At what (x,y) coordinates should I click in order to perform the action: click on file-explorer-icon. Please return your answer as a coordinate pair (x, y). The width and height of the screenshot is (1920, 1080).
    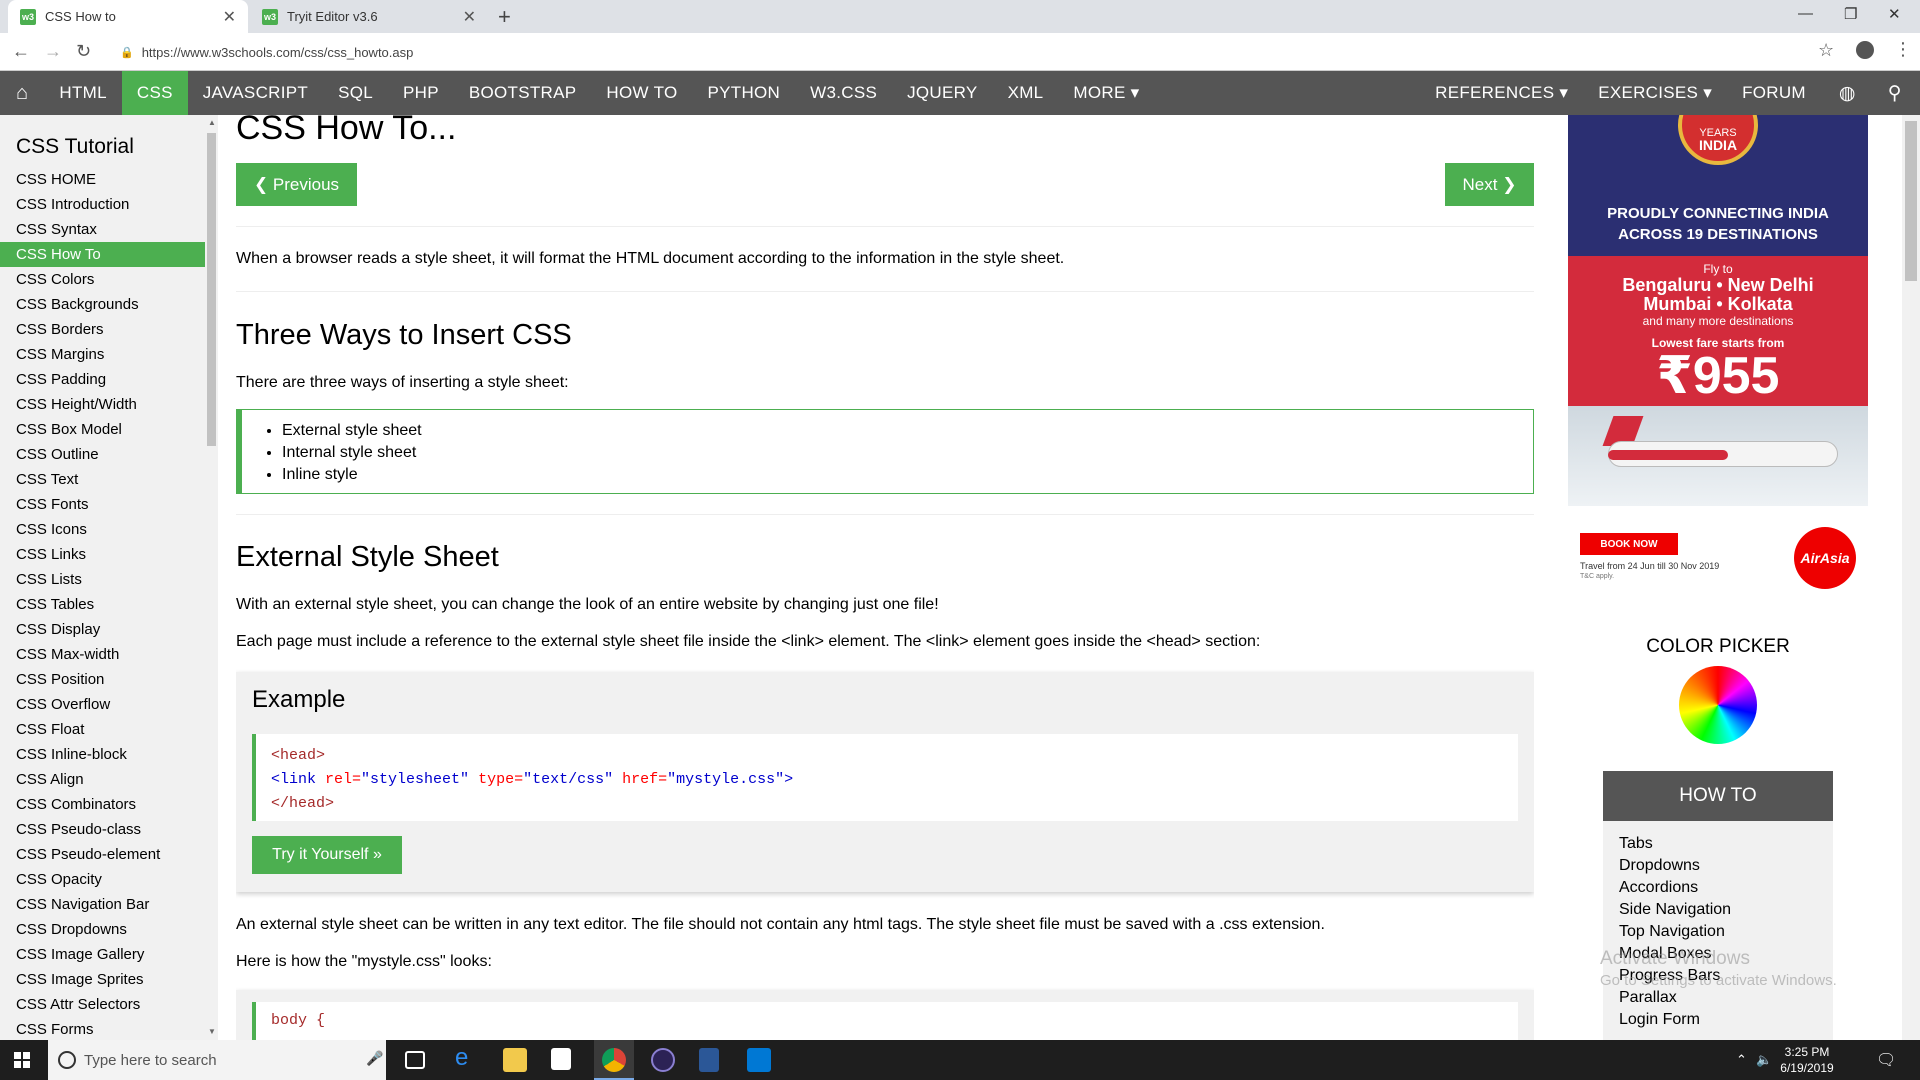
    Looking at the image, I should click on (515, 1060).